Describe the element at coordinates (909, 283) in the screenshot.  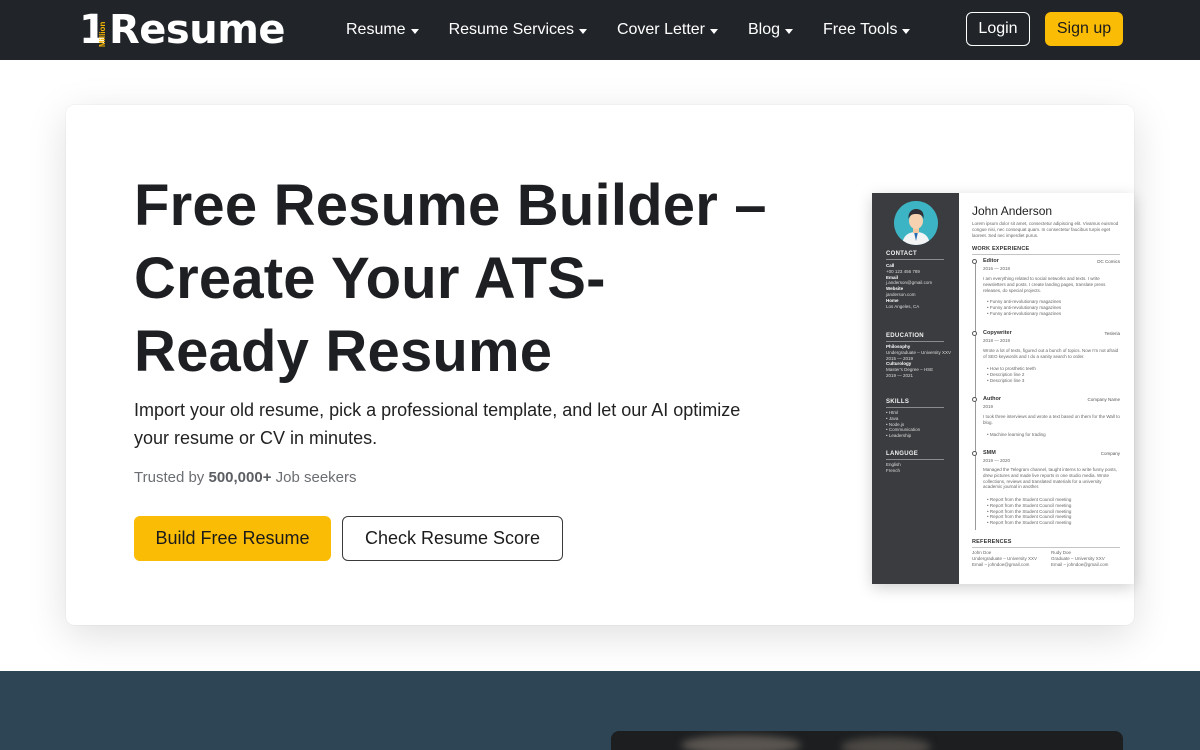
I see `email-value: j.anderson@gmail.com` at that location.